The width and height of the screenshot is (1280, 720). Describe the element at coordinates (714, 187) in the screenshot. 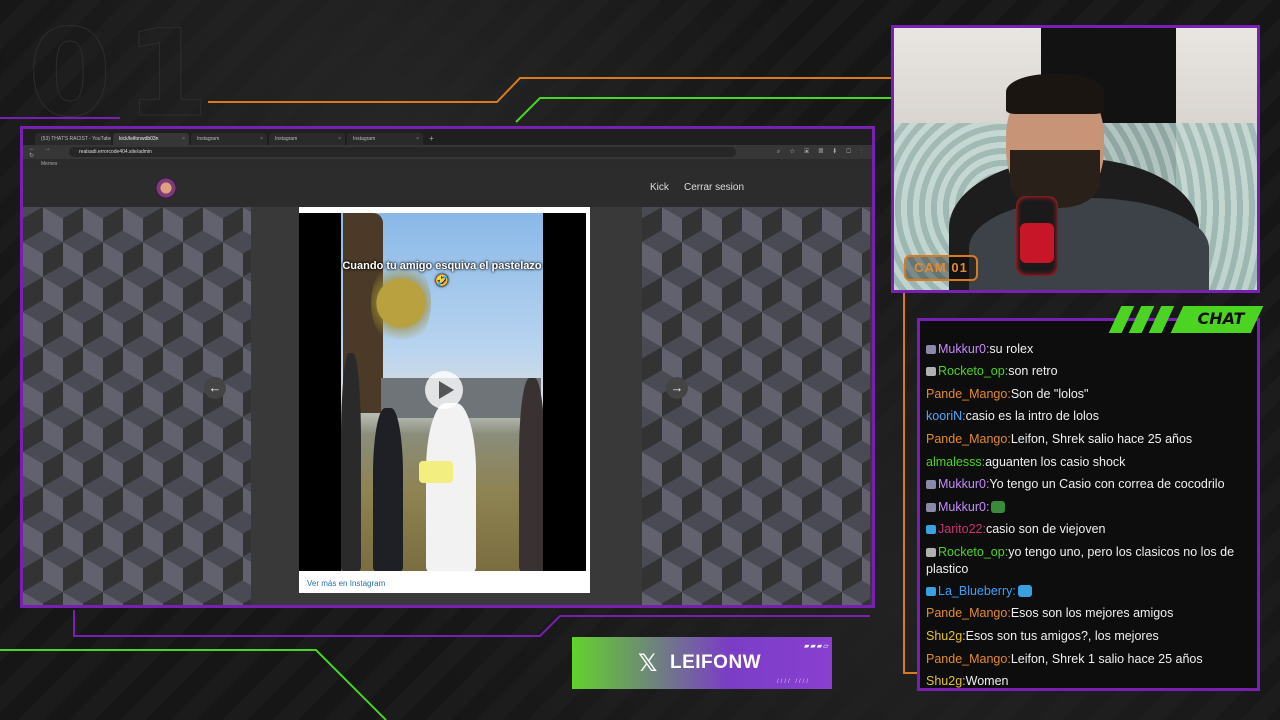

I see `nav-link-logout: Cerrar sesion` at that location.